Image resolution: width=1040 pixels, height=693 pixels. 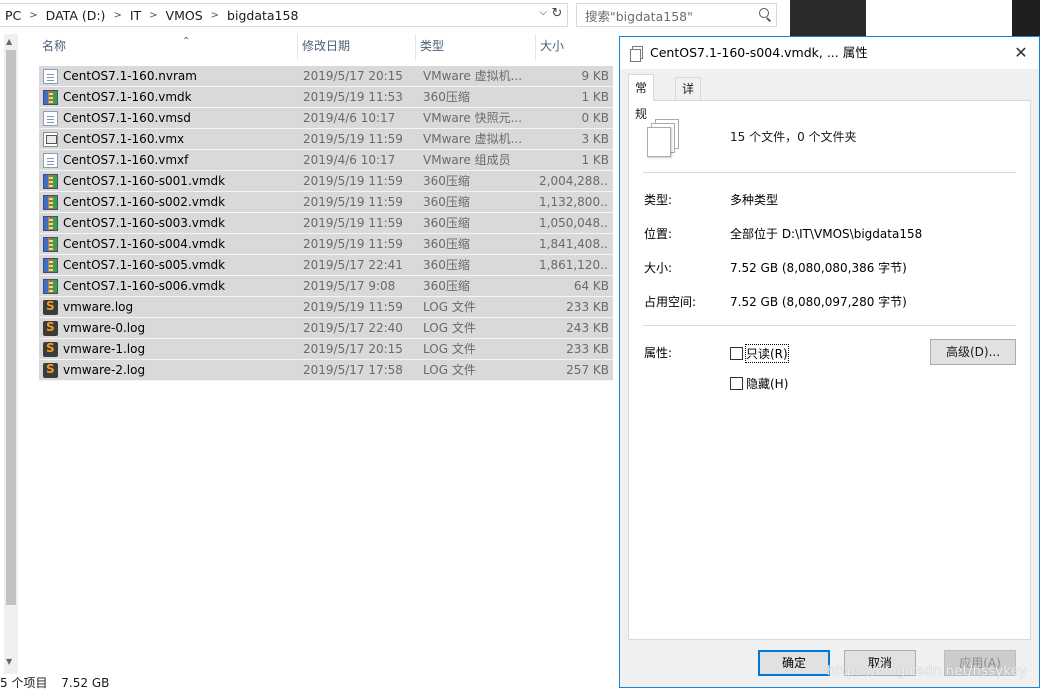 What do you see at coordinates (353, 328) in the screenshot?
I see `file-date: 2019/5/17 22:40` at bounding box center [353, 328].